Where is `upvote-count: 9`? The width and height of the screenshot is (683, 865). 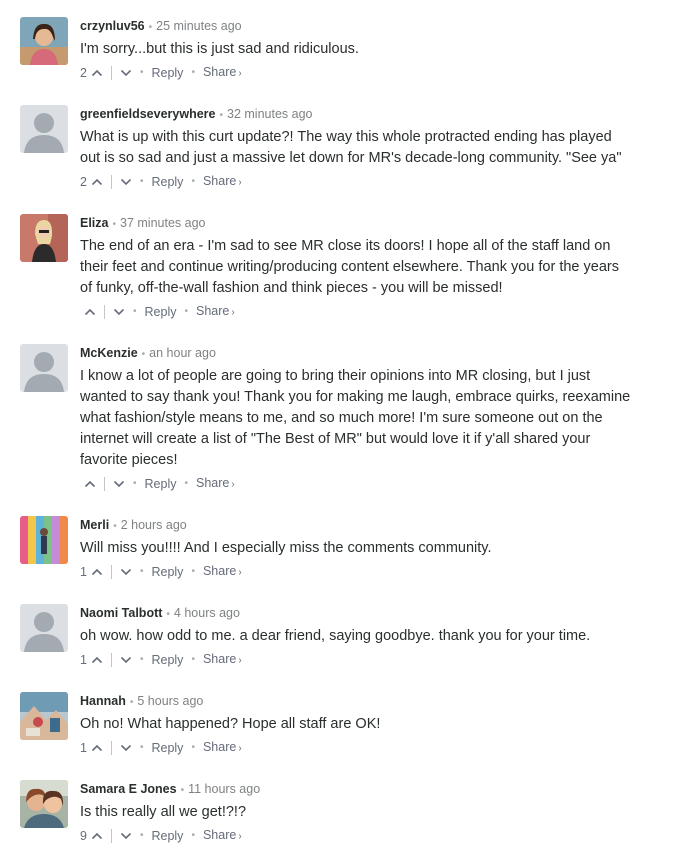 upvote-count: 9 is located at coordinates (83, 836).